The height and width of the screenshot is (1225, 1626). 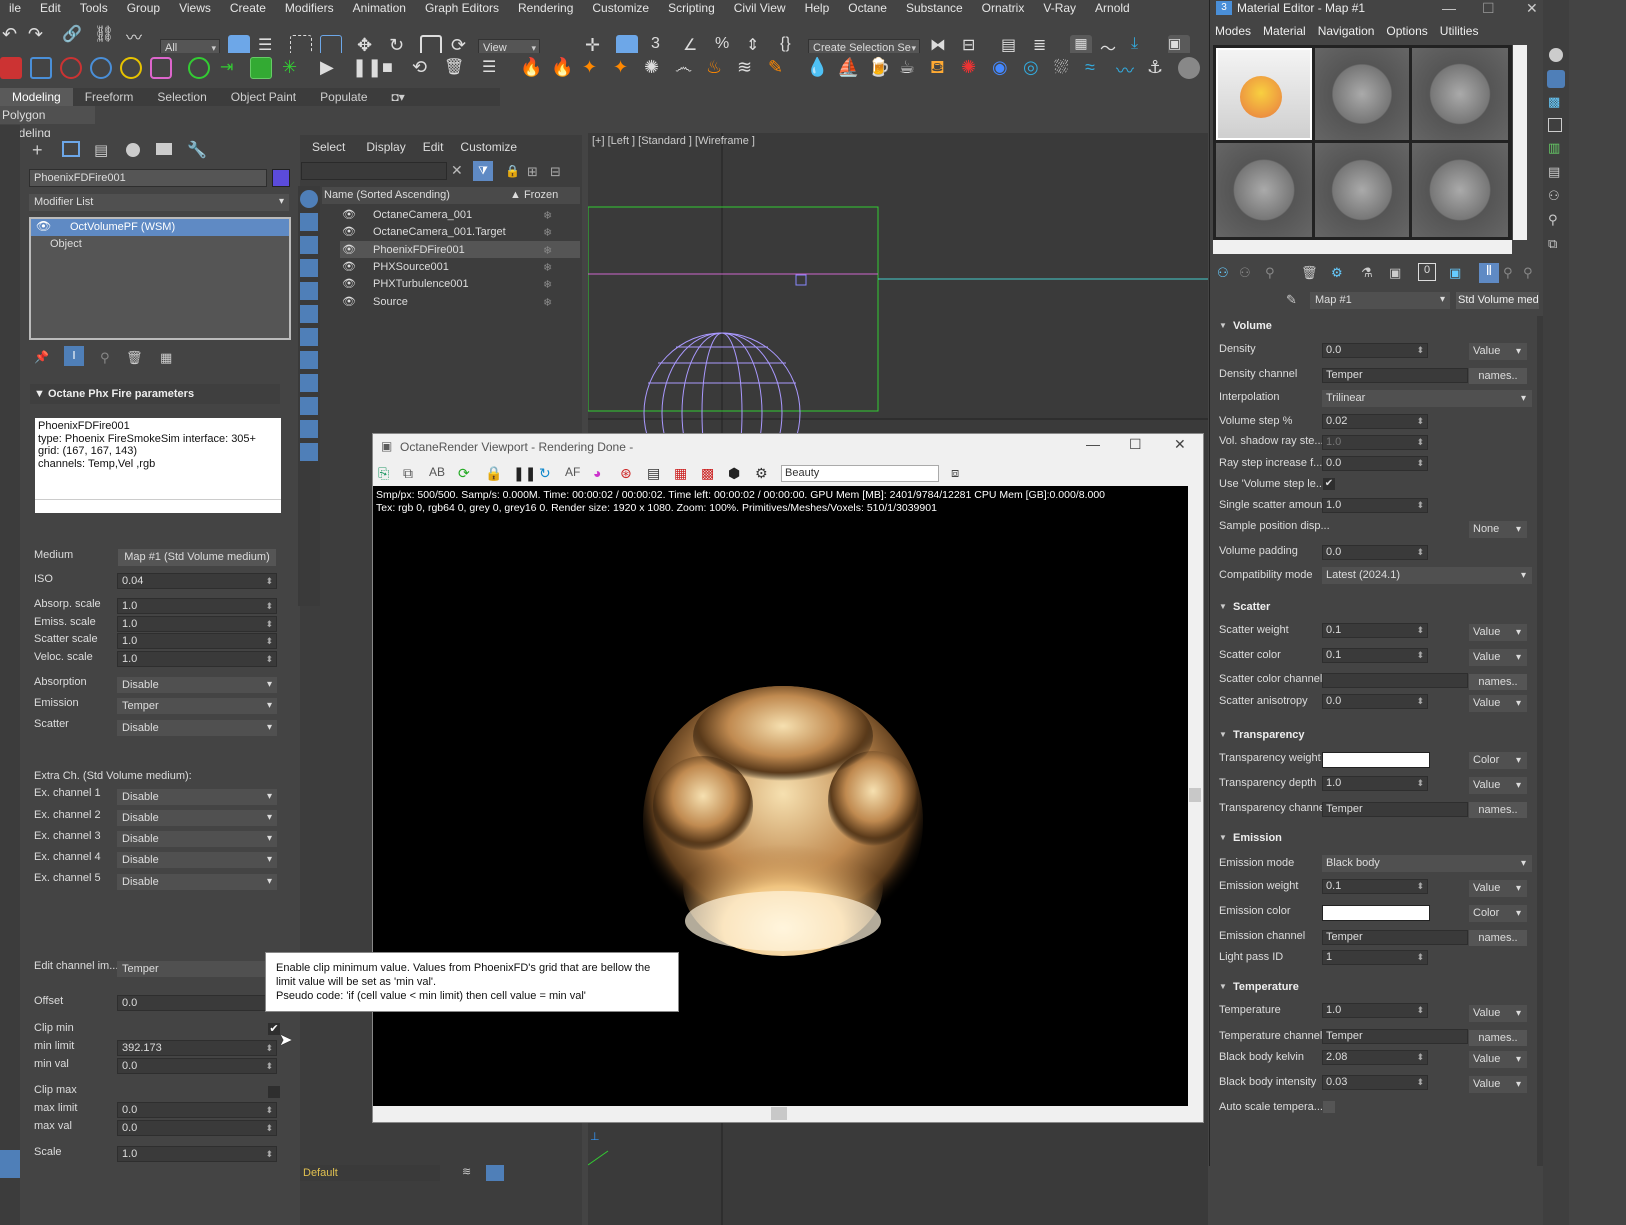 I want to click on phoenix-wave-icon: ◎, so click(x=1034, y=68).